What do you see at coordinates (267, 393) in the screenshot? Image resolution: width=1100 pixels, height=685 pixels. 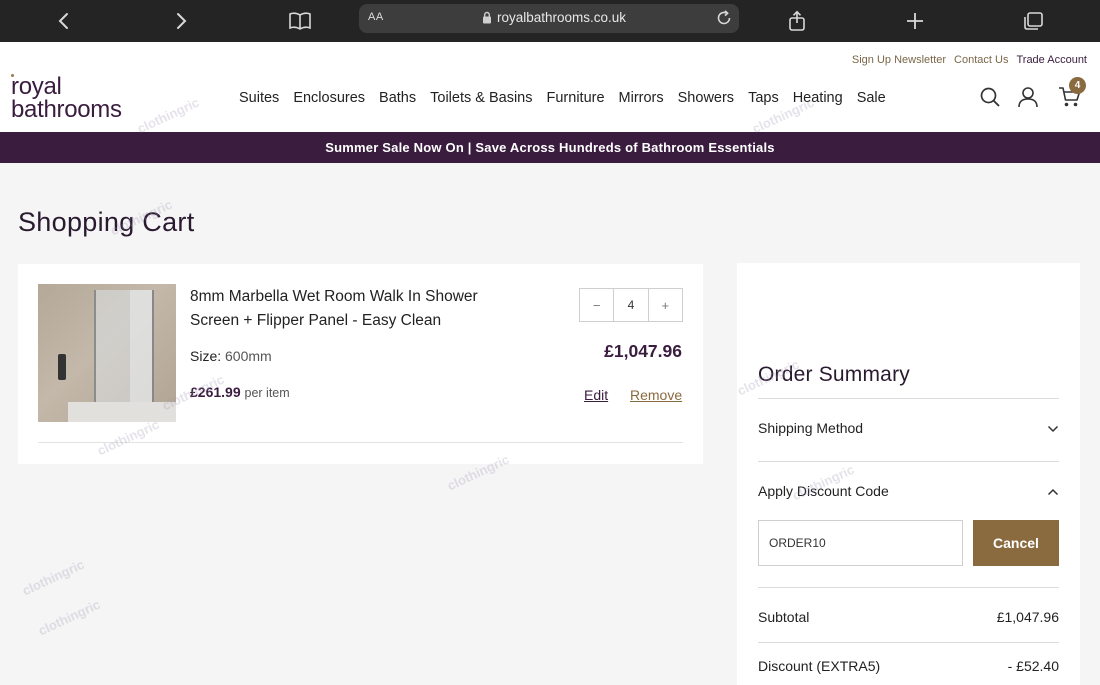 I see `unit-price-suffix: per item` at bounding box center [267, 393].